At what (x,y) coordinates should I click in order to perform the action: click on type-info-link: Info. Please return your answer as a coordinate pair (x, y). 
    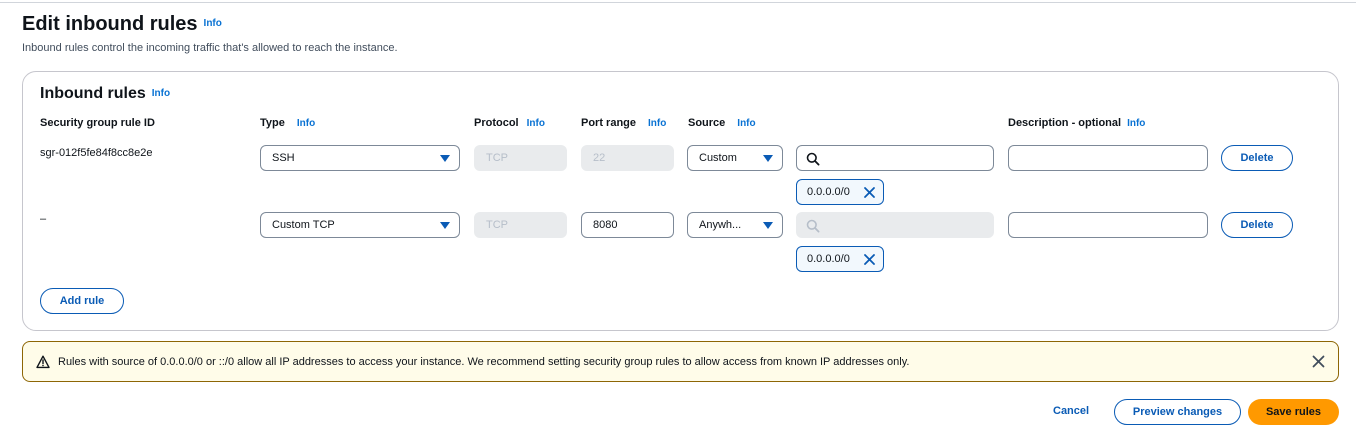
    Looking at the image, I should click on (306, 123).